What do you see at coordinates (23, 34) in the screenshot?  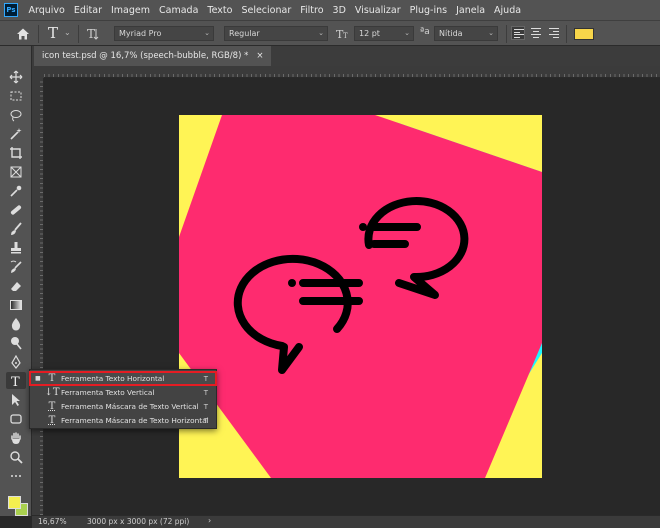 I see `home-icon` at bounding box center [23, 34].